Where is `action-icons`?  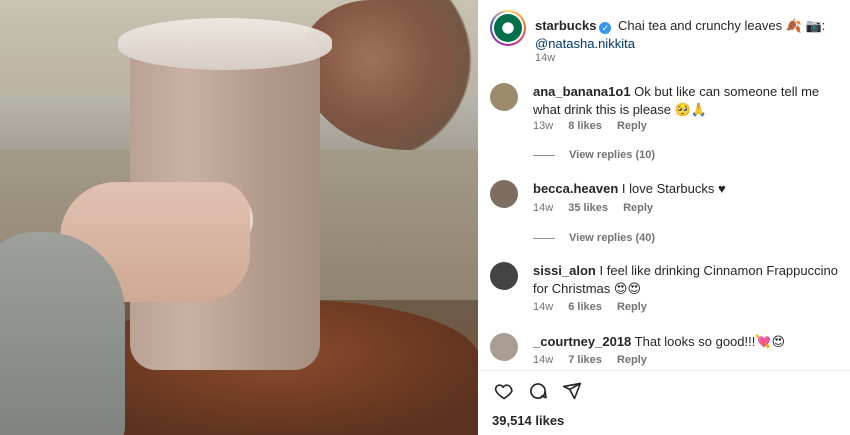 action-icons is located at coordinates (538, 392).